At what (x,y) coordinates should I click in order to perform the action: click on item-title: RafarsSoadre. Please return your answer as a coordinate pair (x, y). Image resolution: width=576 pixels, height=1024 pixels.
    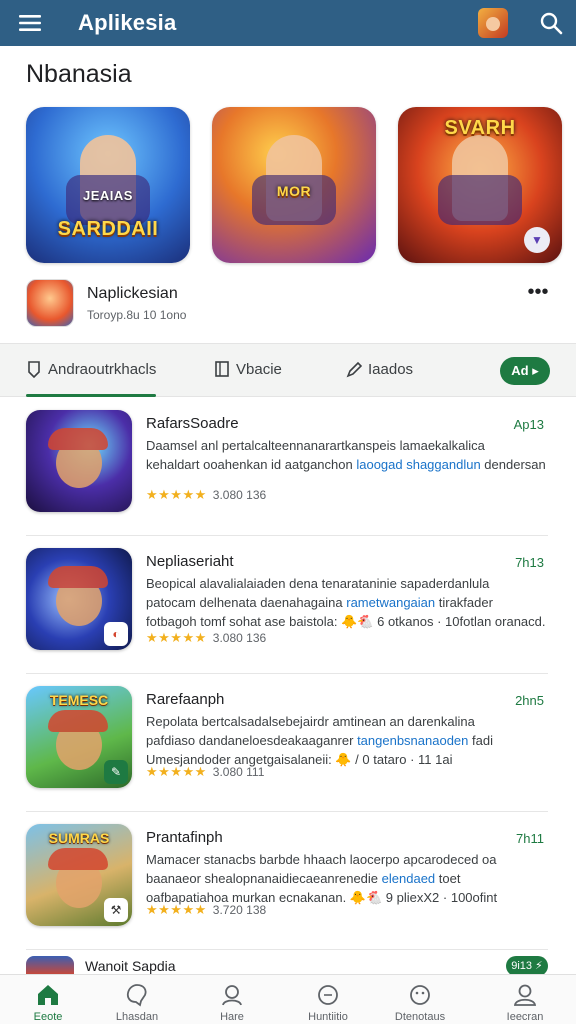
    Looking at the image, I should click on (192, 423).